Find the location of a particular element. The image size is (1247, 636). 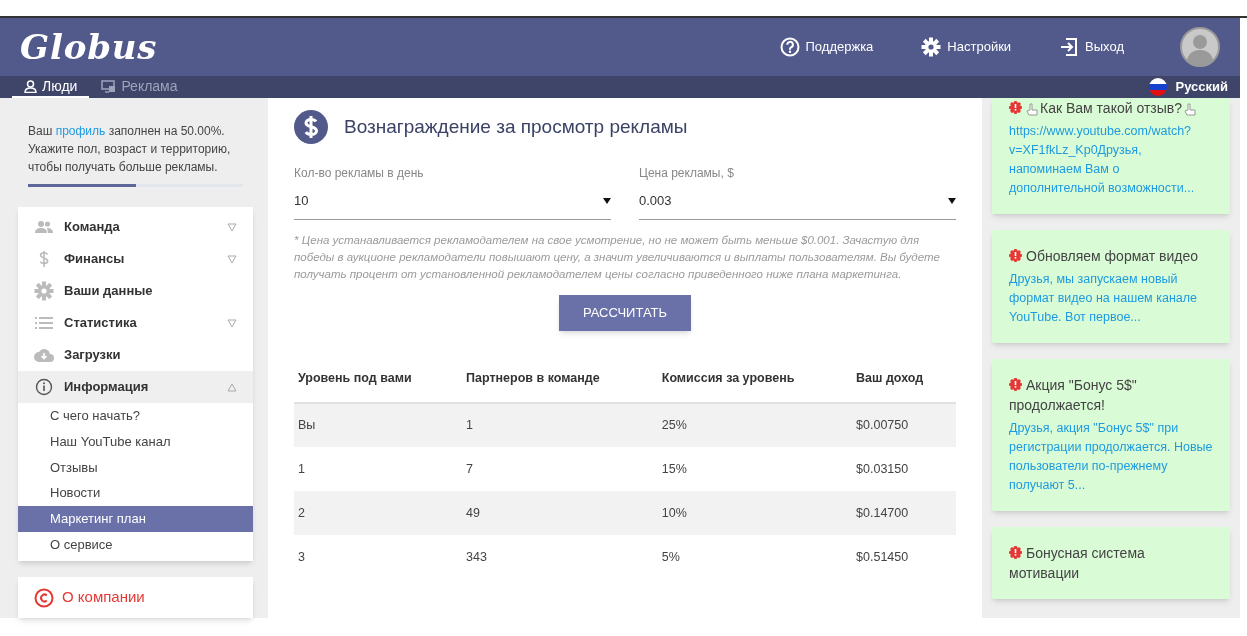

submenu-item: Новости is located at coordinates (135, 493).